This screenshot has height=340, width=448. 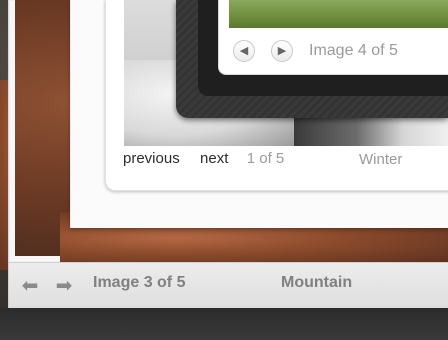 I want to click on previous-link: previous, so click(x=151, y=158).